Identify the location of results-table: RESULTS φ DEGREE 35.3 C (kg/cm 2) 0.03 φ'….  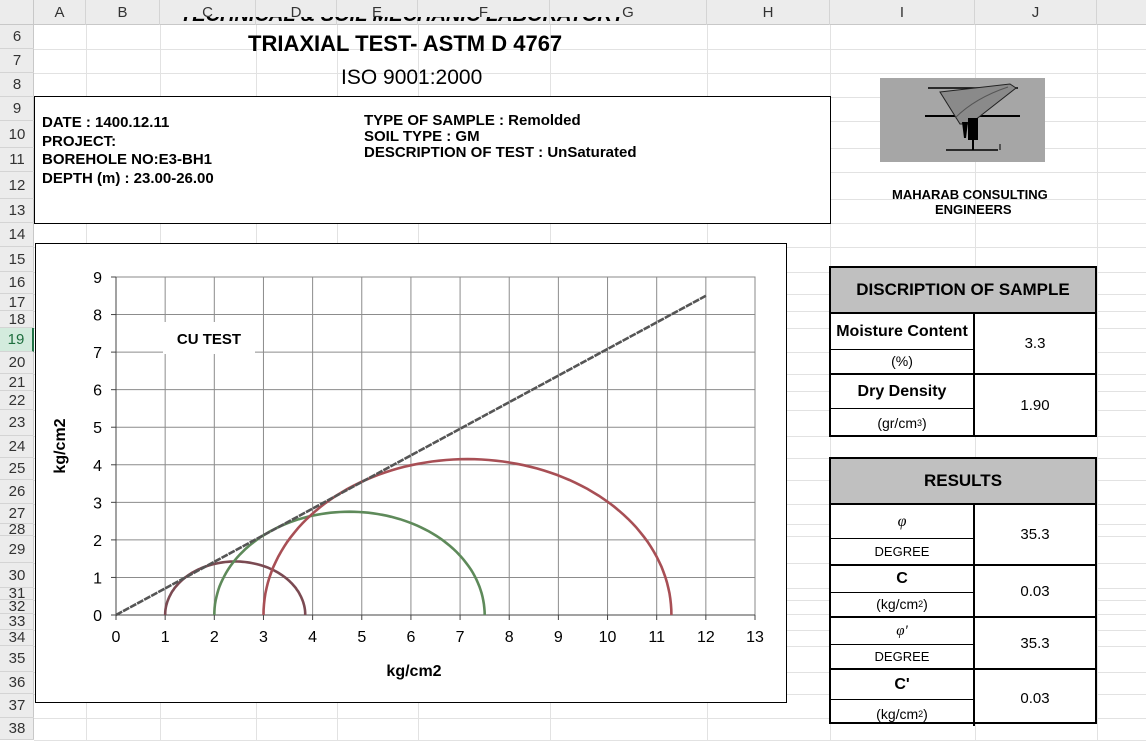
(963, 591).